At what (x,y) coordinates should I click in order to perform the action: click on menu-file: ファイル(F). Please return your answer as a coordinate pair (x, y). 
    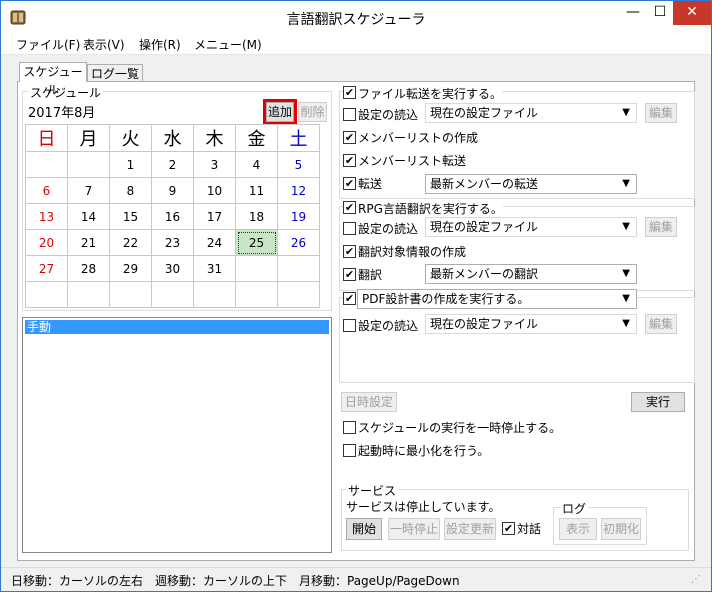
    Looking at the image, I should click on (48, 44).